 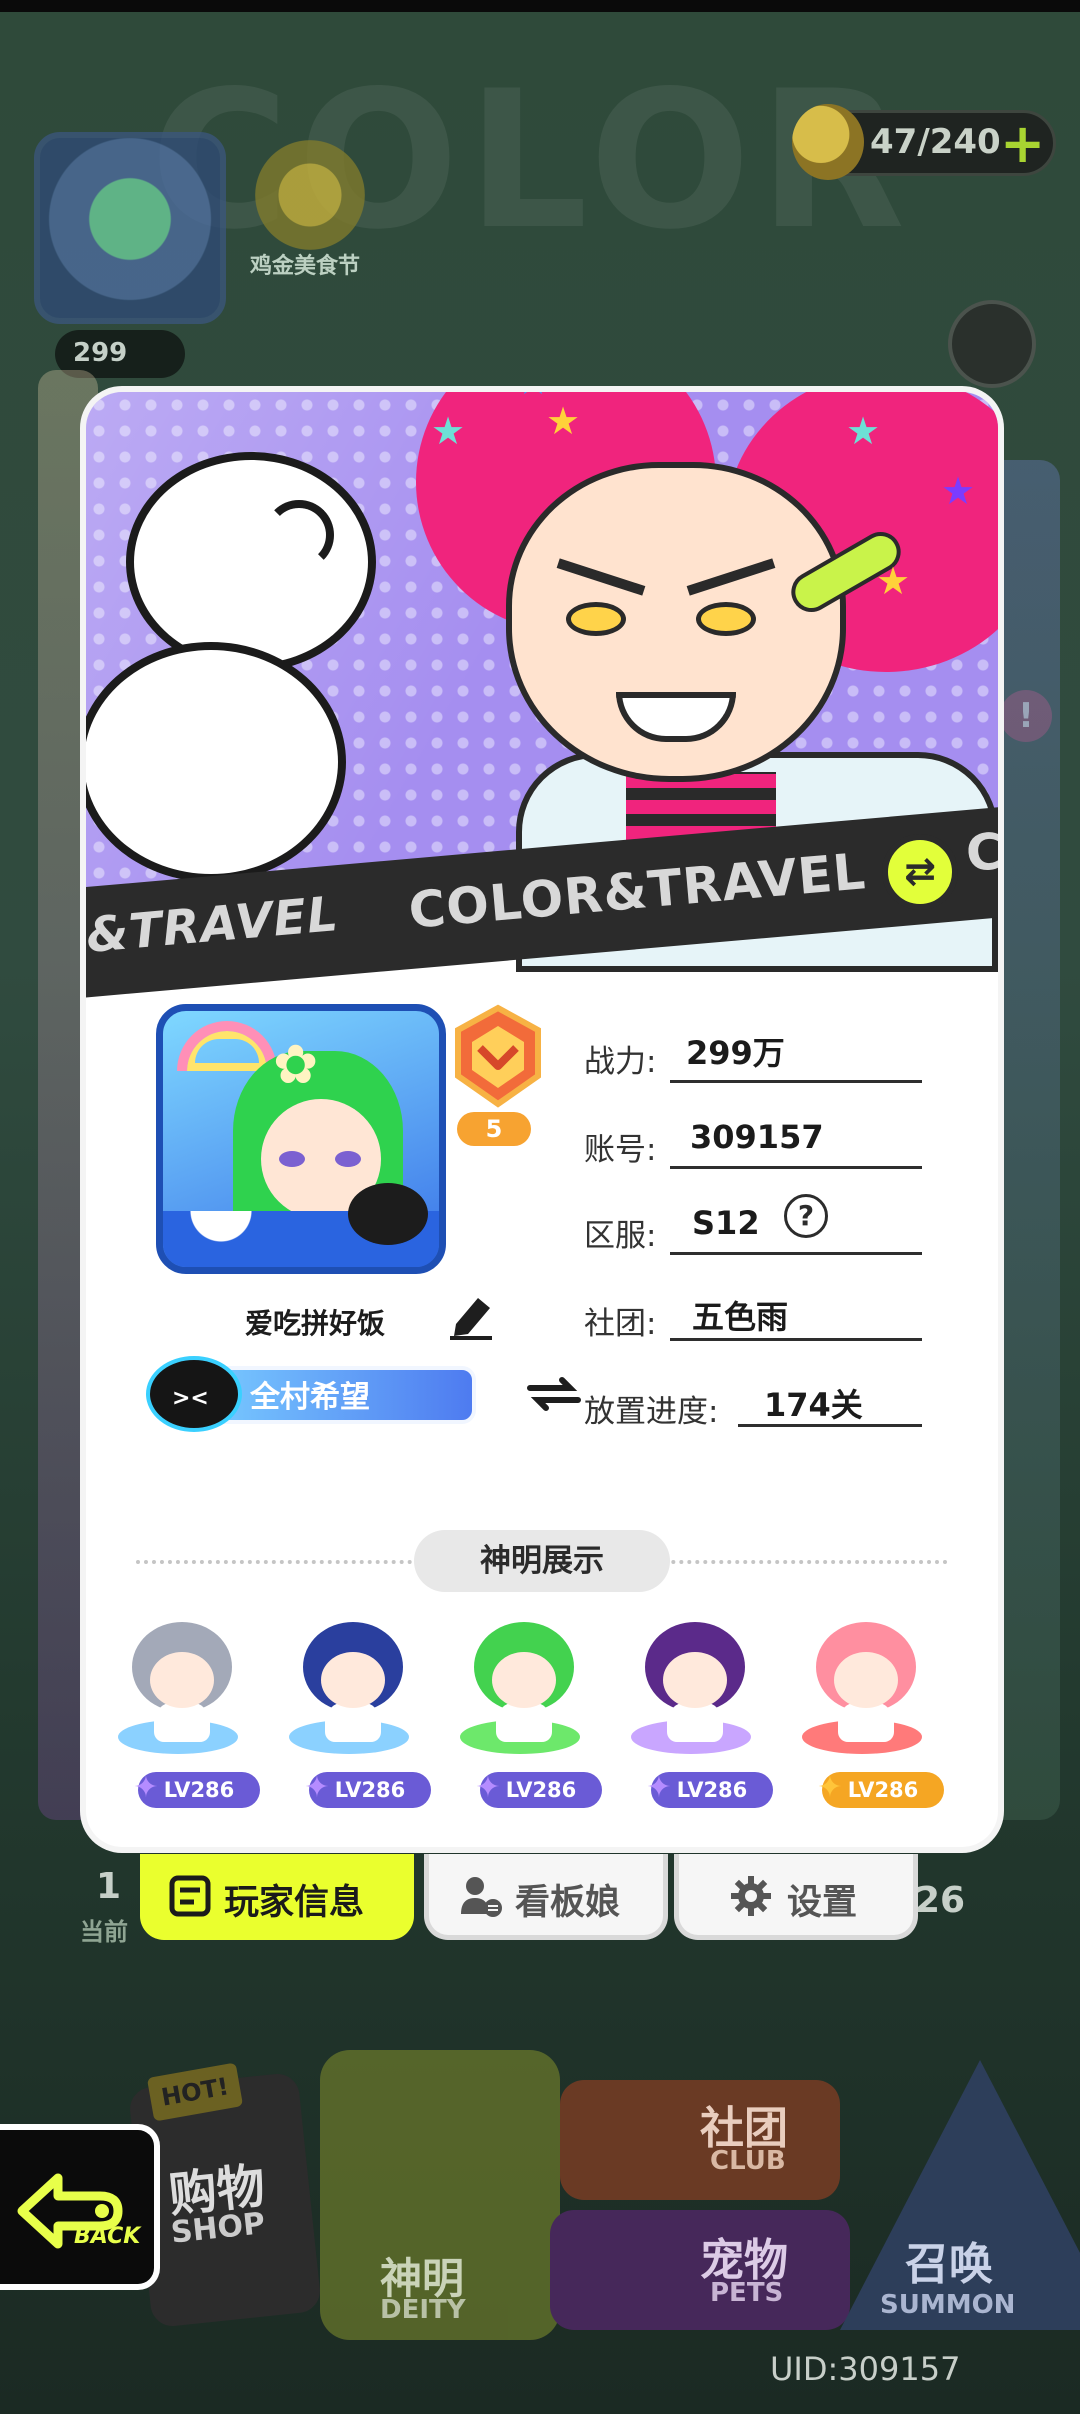 I want to click on power-label: 战力:, so click(x=620, y=1062).